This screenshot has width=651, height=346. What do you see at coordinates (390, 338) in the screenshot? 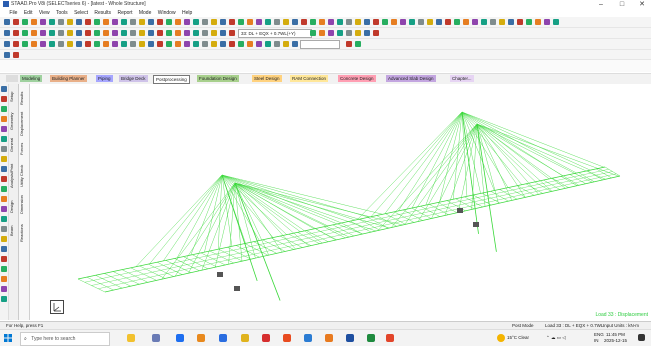
I see `chrome-alt-icon` at bounding box center [390, 338].